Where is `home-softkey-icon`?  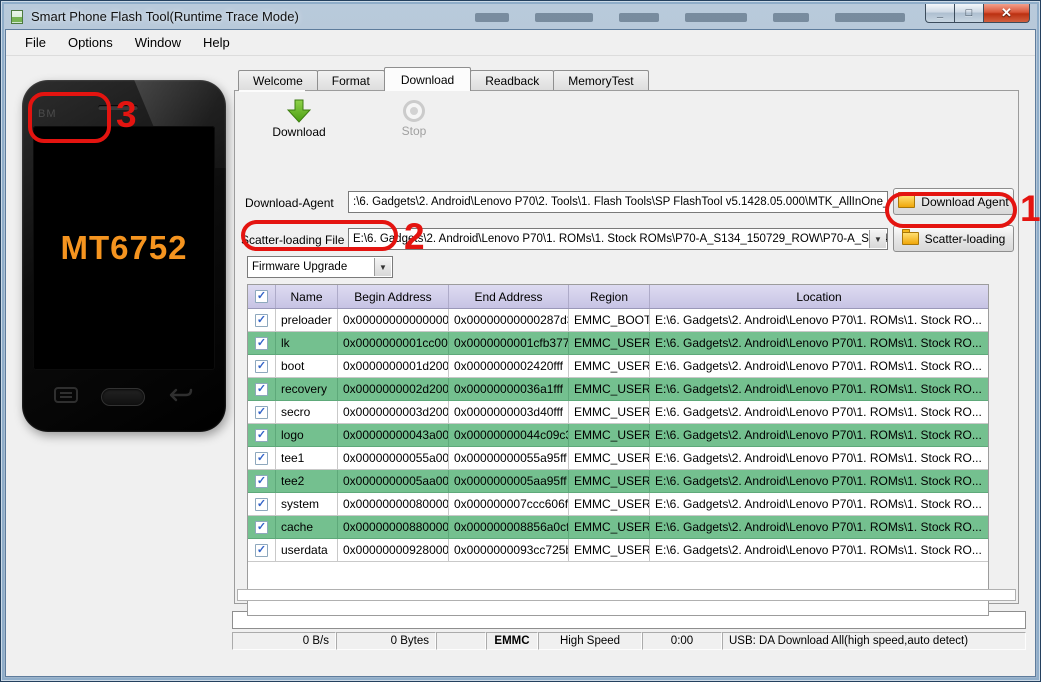 home-softkey-icon is located at coordinates (123, 397).